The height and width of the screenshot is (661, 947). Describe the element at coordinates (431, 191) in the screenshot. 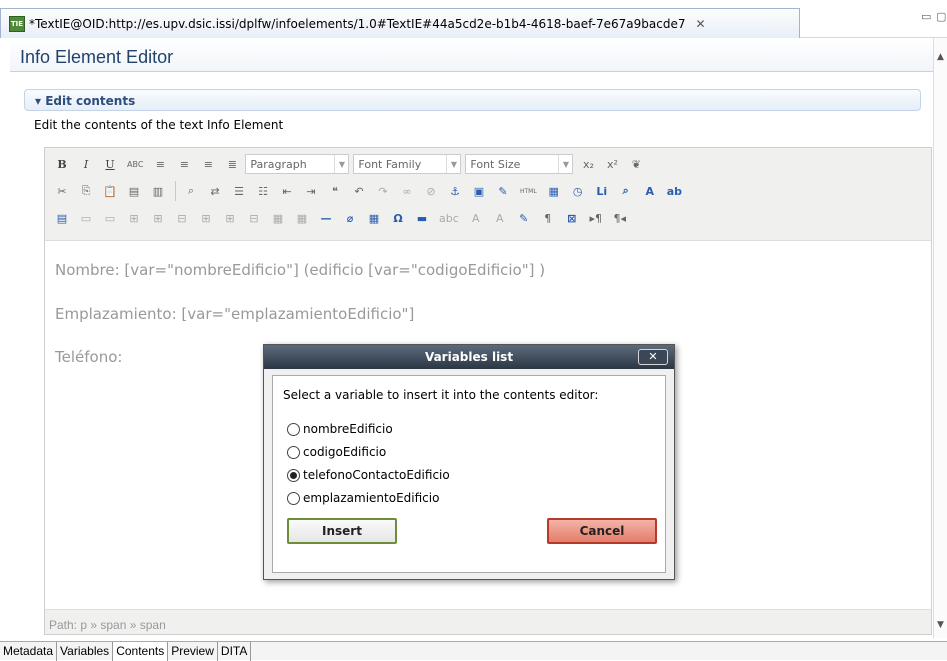

I see `unlink-icon: ⊘` at that location.